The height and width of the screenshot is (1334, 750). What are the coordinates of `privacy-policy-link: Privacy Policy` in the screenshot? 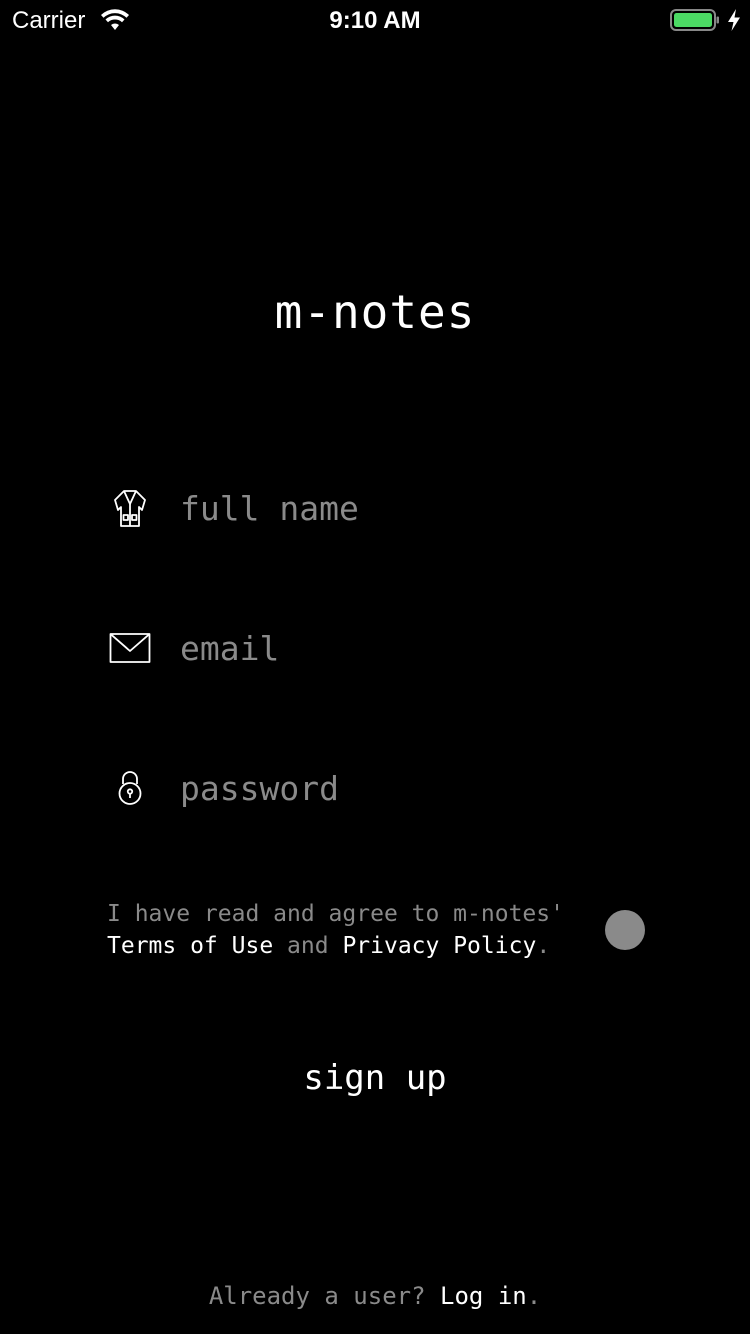 It's located at (439, 946).